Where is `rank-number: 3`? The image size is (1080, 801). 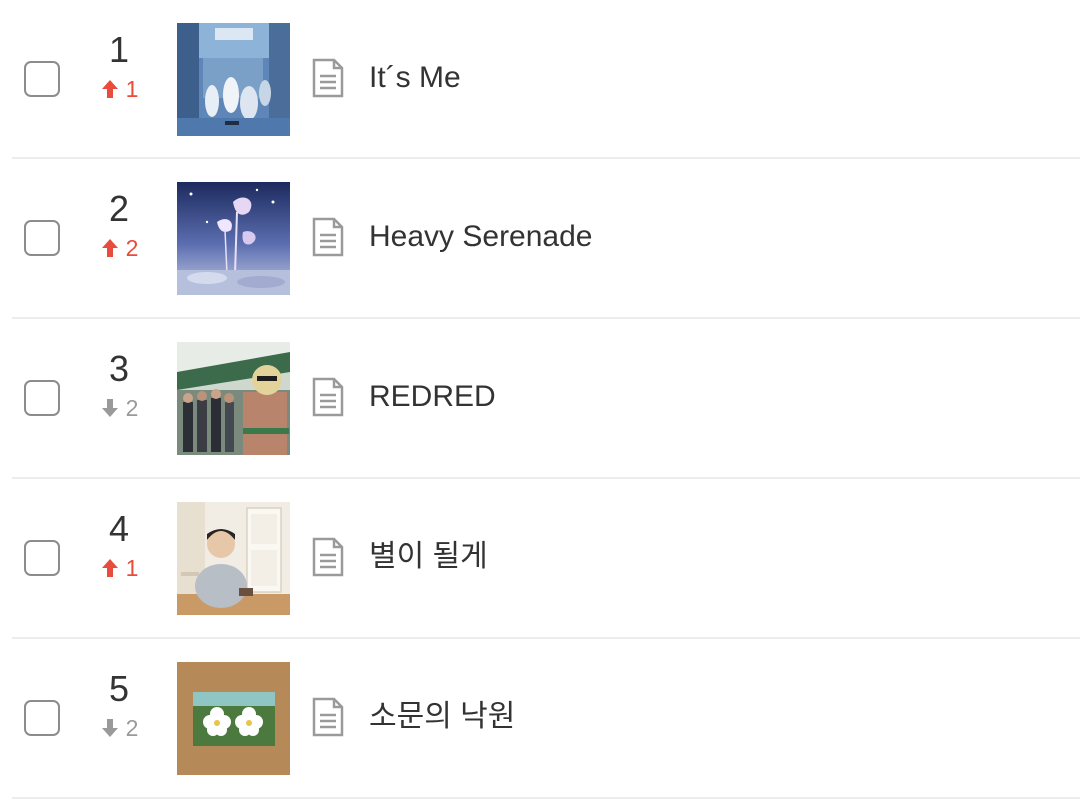 rank-number: 3 is located at coordinates (119, 368).